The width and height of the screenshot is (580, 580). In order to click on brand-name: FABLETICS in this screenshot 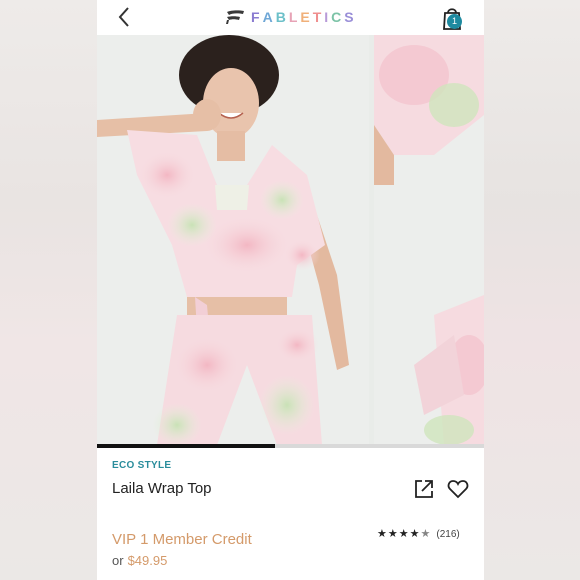, I will do `click(304, 17)`.